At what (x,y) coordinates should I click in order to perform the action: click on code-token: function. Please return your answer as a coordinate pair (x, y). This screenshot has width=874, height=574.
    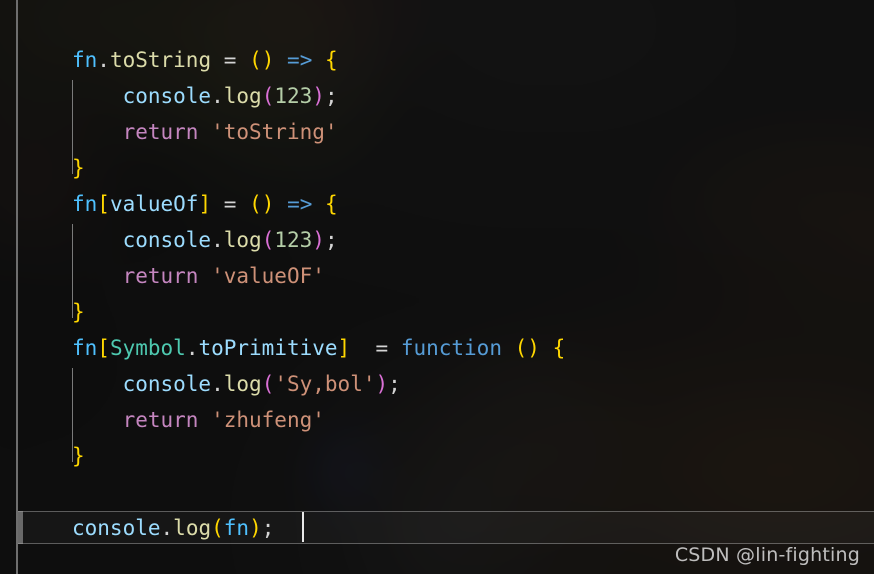
    Looking at the image, I should click on (451, 348).